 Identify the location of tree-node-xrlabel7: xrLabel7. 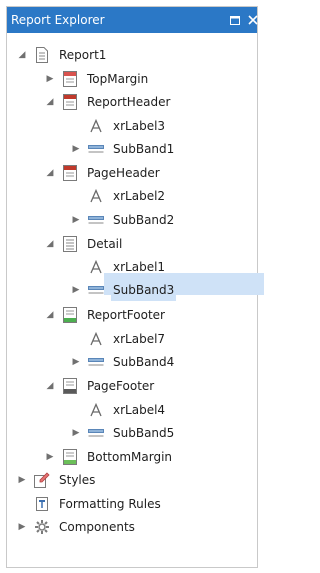
(119, 339).